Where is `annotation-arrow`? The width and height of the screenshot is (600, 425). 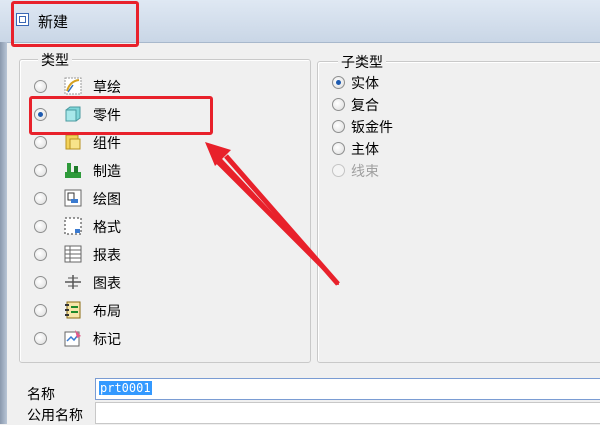
annotation-arrow is located at coordinates (272, 214).